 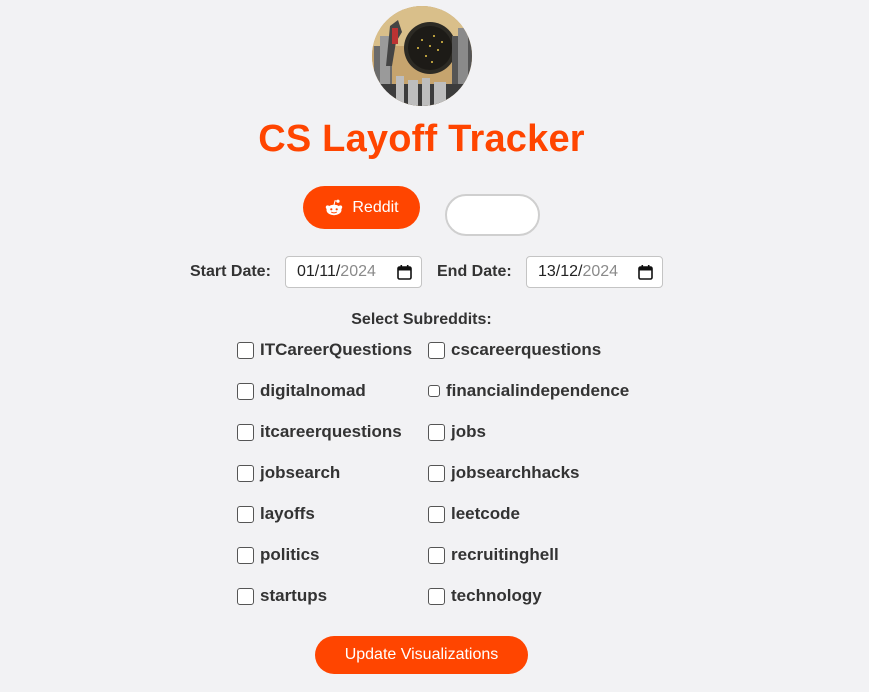 I want to click on reddit-source-button: Reddit, so click(x=361, y=207).